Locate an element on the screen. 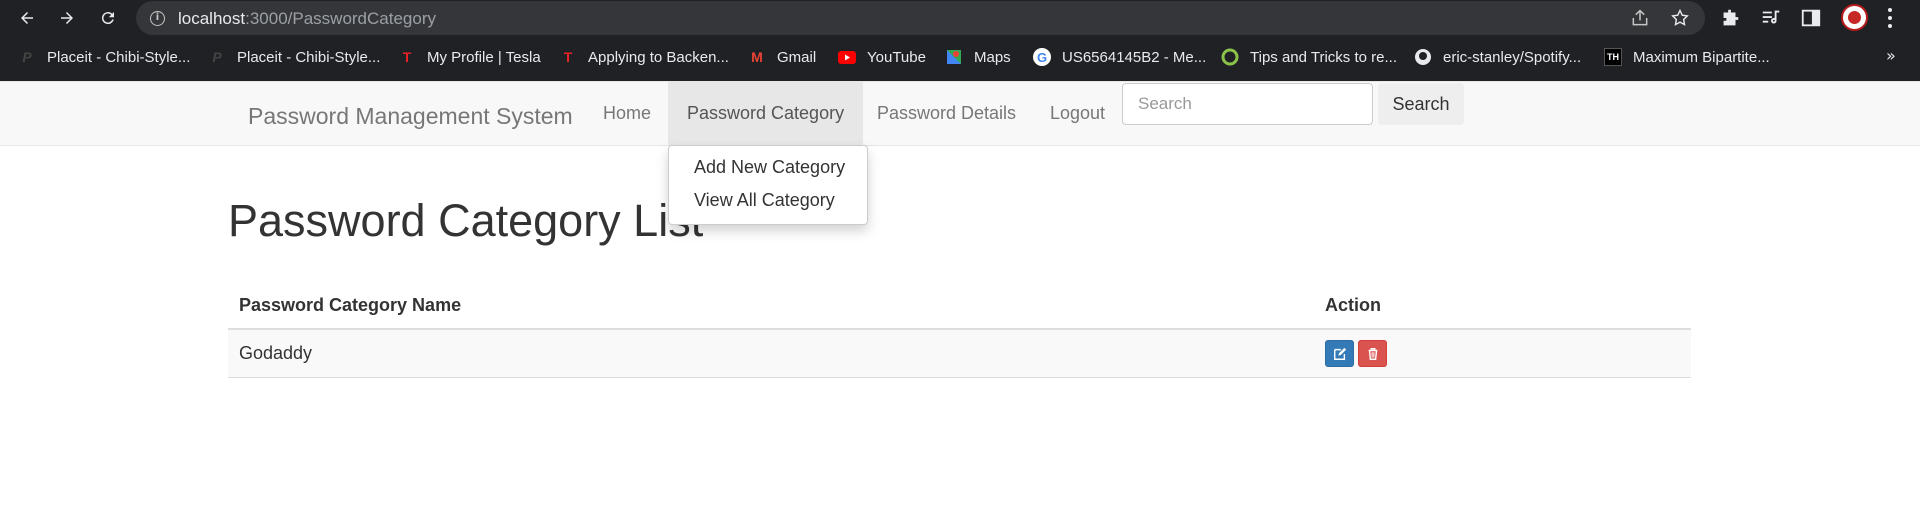  browser-toolbar: i localhost:3000/PasswordCategory is located at coordinates (960, 18).